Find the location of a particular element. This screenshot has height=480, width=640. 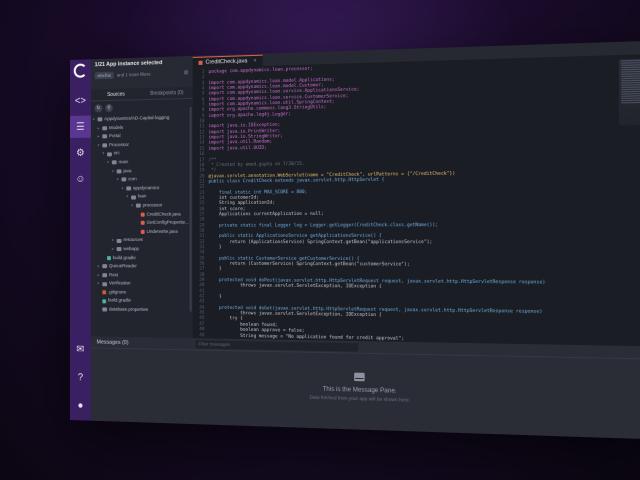

close-icon: × is located at coordinates (254, 61).